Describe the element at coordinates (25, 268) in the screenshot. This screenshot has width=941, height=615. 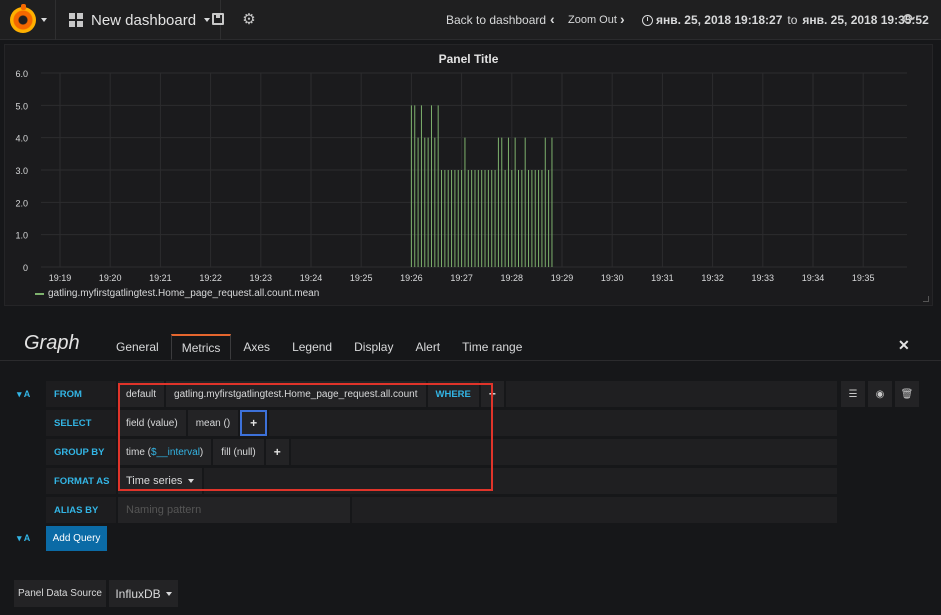
I see `y-tick-label: 0` at that location.